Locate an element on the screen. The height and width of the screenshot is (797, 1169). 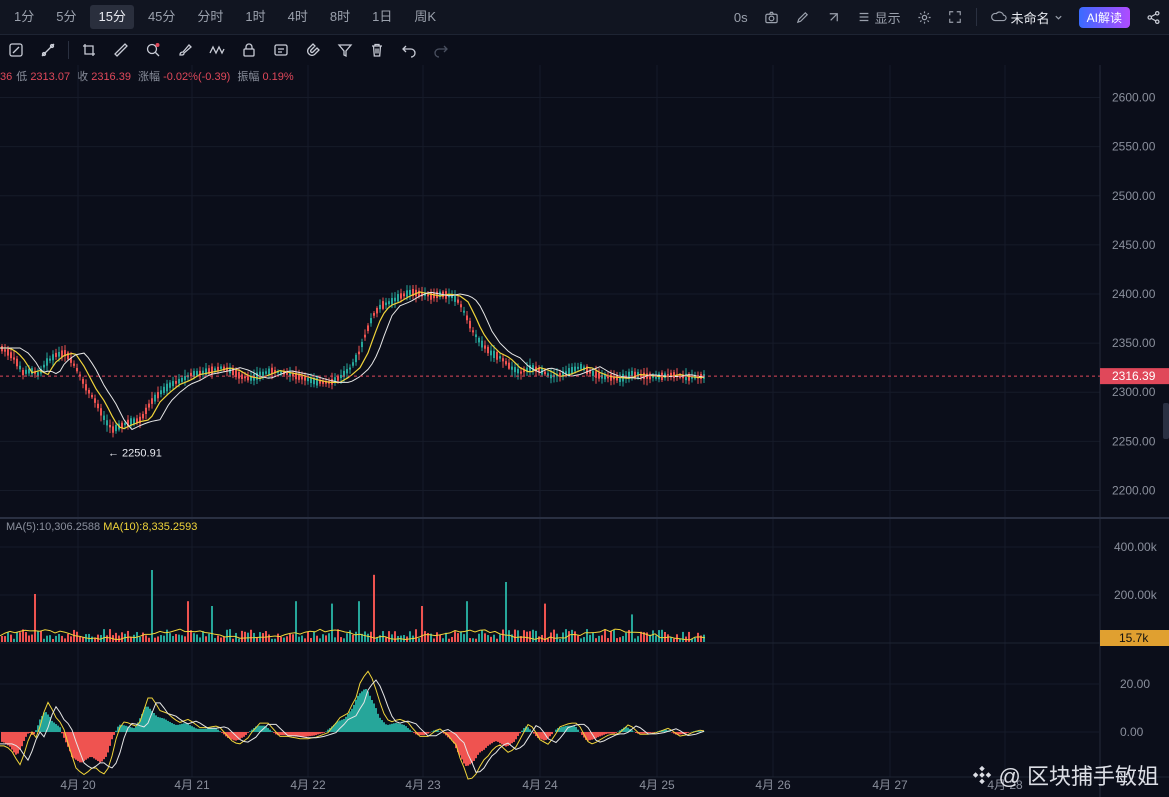
timeframe-tab: 8时 is located at coordinates (340, 17).